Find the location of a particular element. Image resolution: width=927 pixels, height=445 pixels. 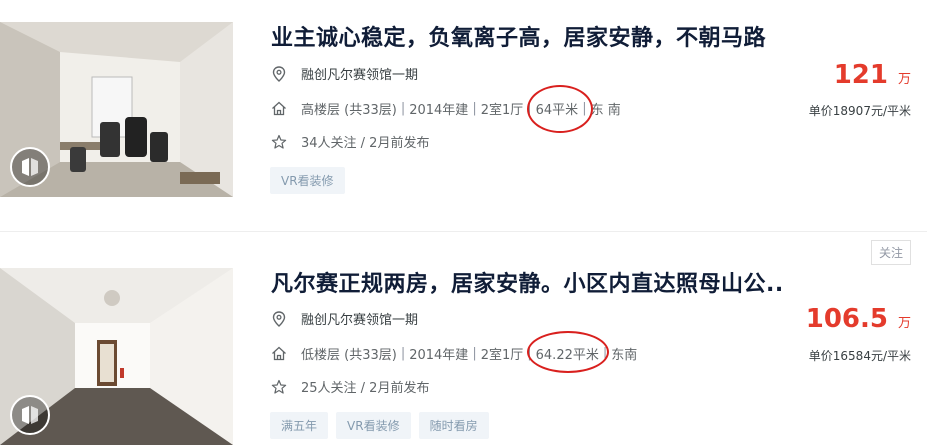

tag-anytime-viewing: 随时看房 is located at coordinates (453, 425).